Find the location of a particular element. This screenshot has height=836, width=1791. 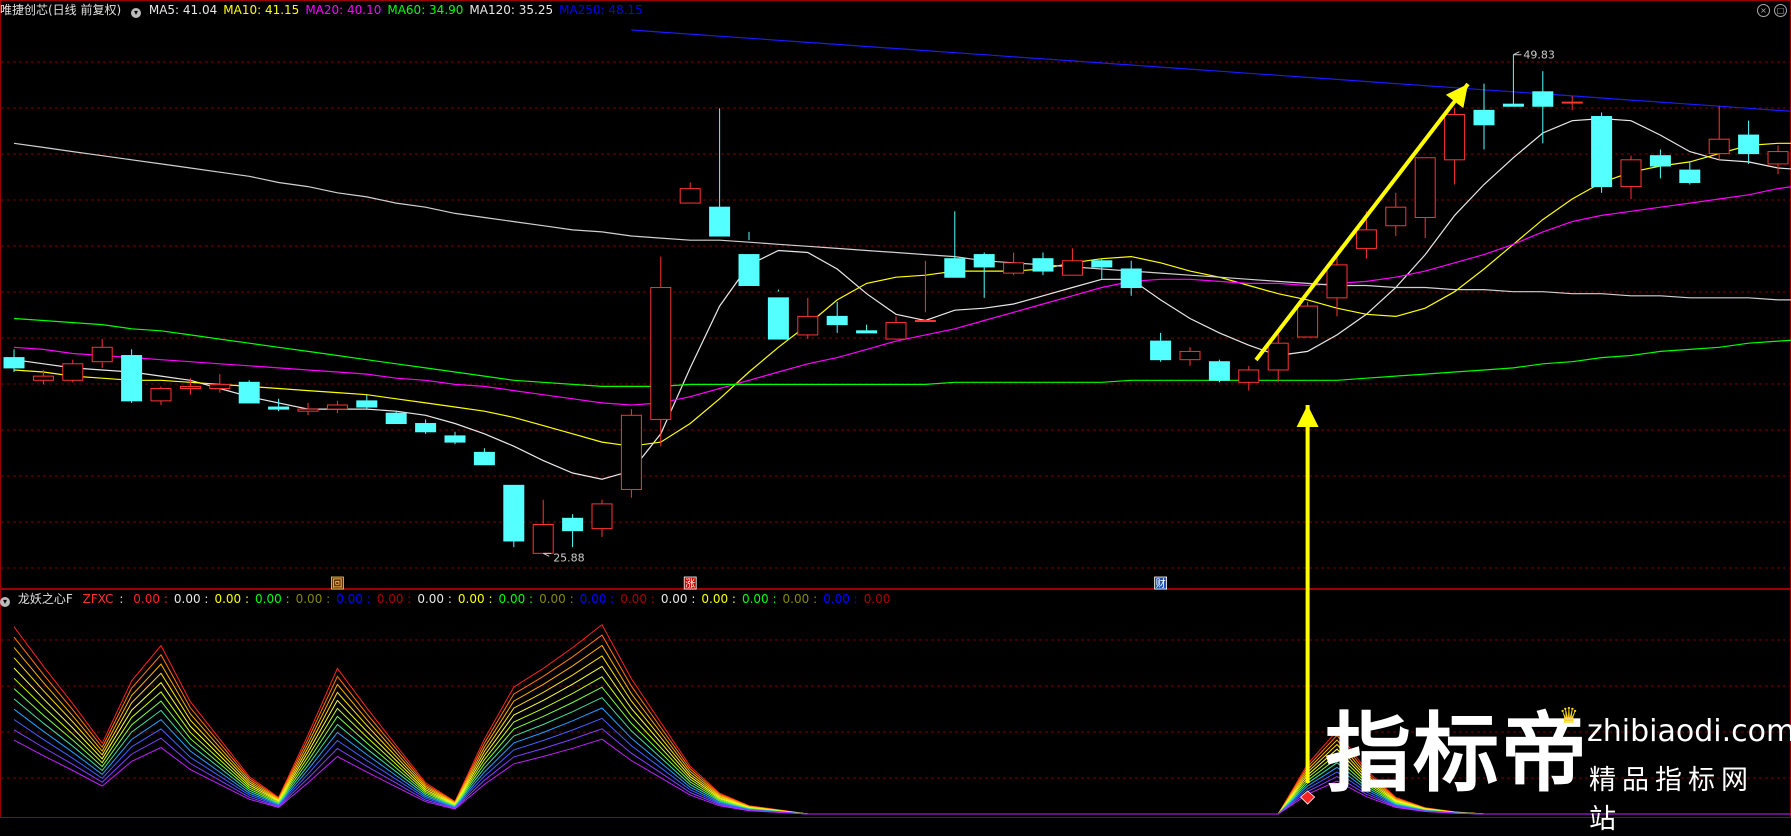

ma-indicator-ma10: MA10: 41.15 is located at coordinates (261, 10).